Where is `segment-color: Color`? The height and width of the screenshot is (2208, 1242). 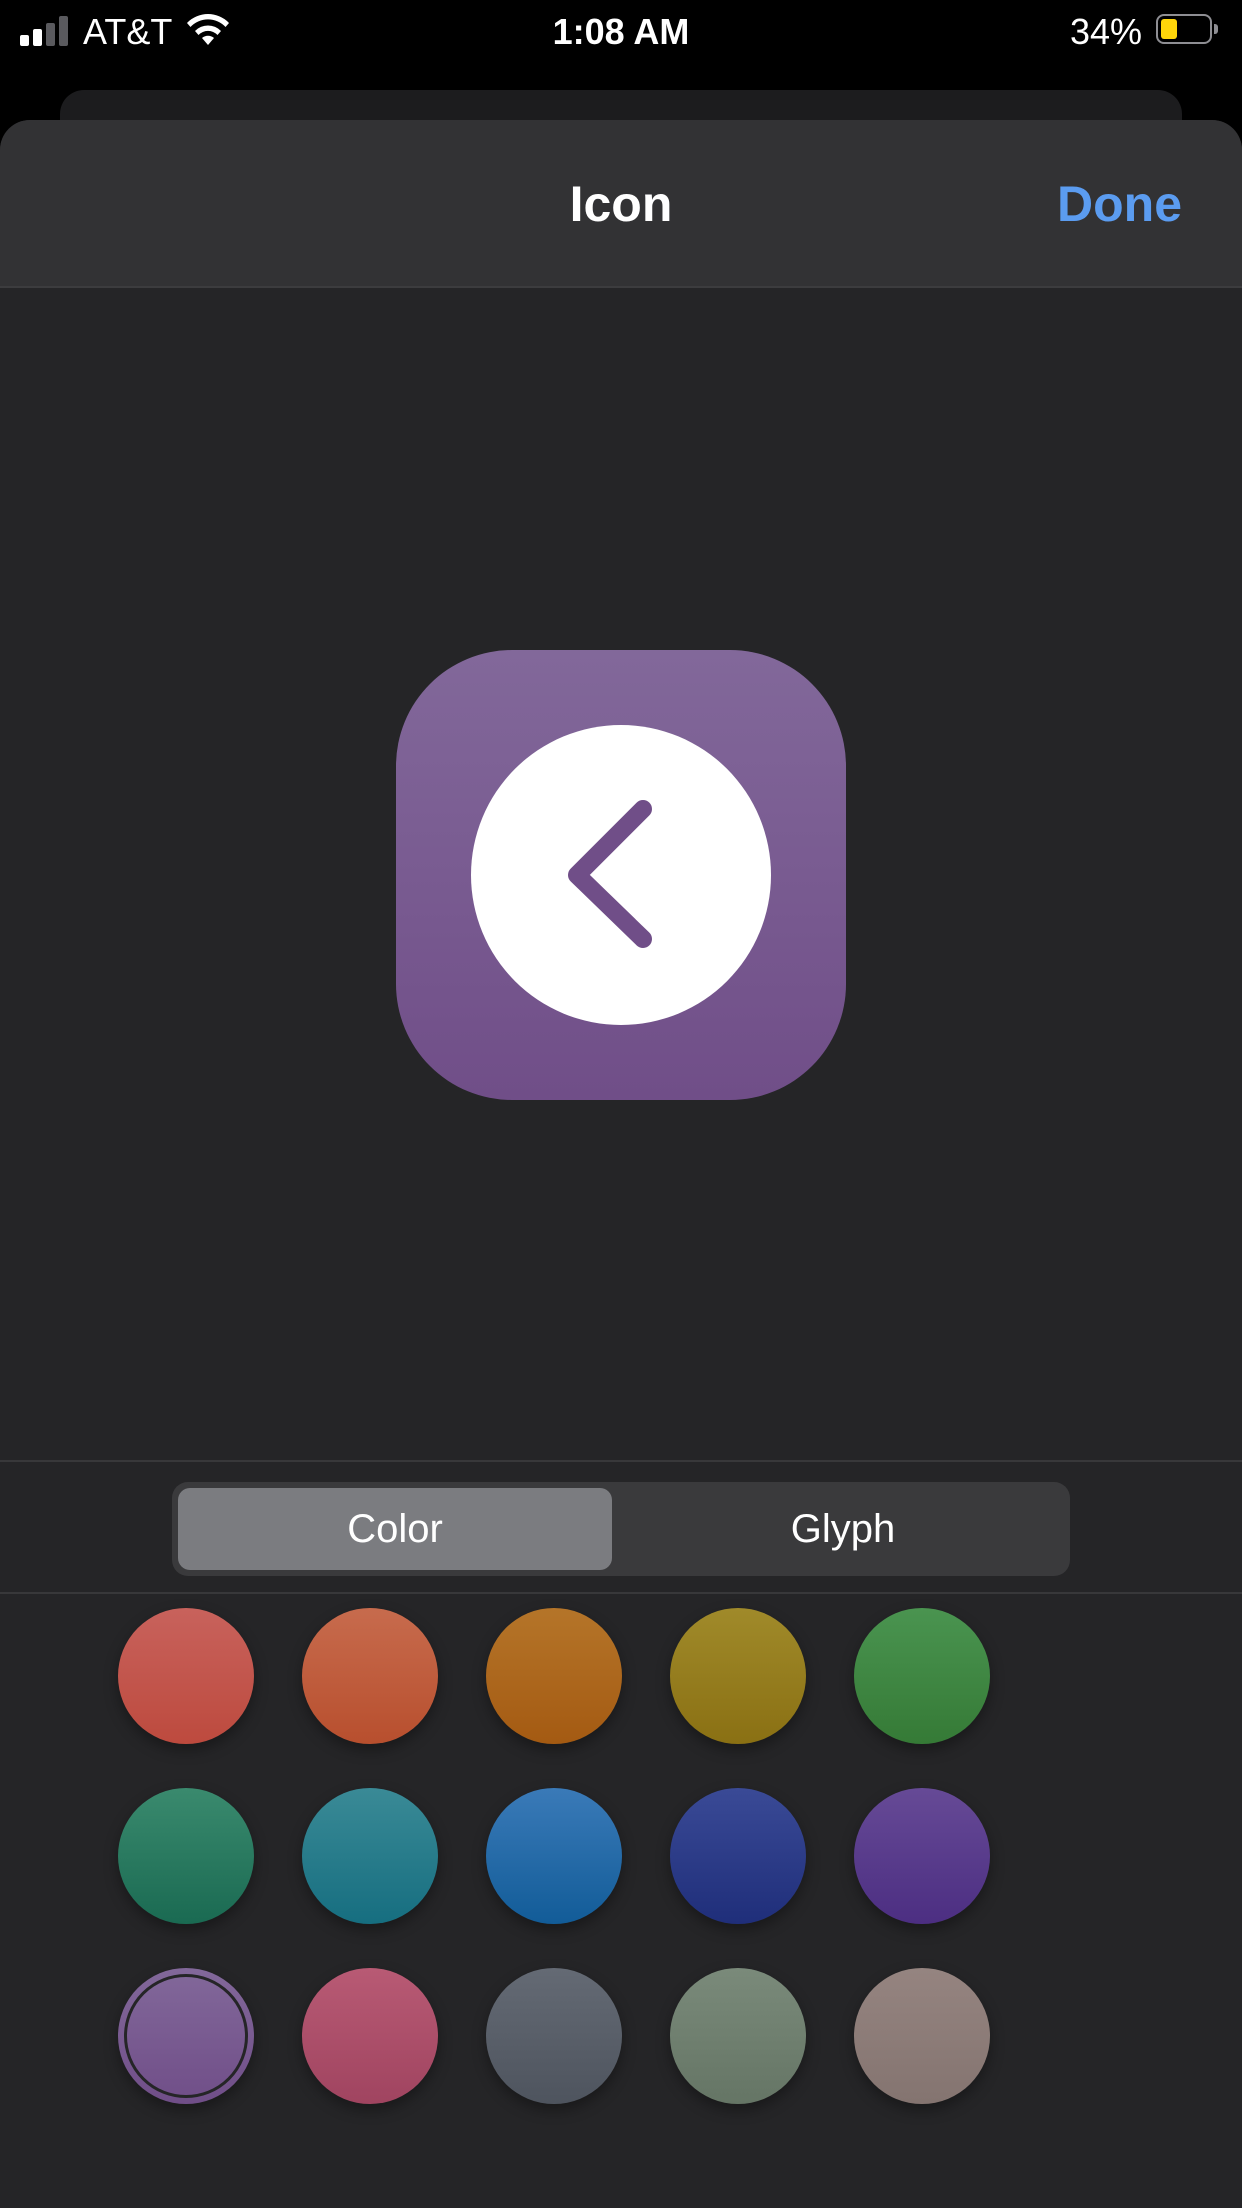 segment-color: Color is located at coordinates (395, 1529).